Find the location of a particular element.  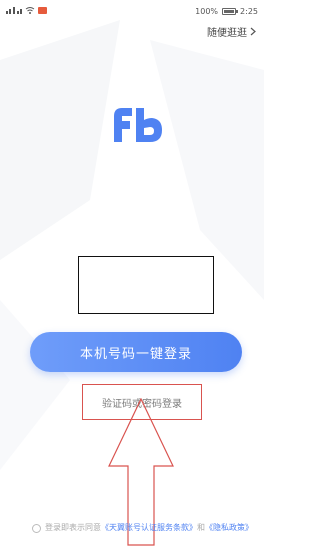

annotation-box is located at coordinates (146, 285).